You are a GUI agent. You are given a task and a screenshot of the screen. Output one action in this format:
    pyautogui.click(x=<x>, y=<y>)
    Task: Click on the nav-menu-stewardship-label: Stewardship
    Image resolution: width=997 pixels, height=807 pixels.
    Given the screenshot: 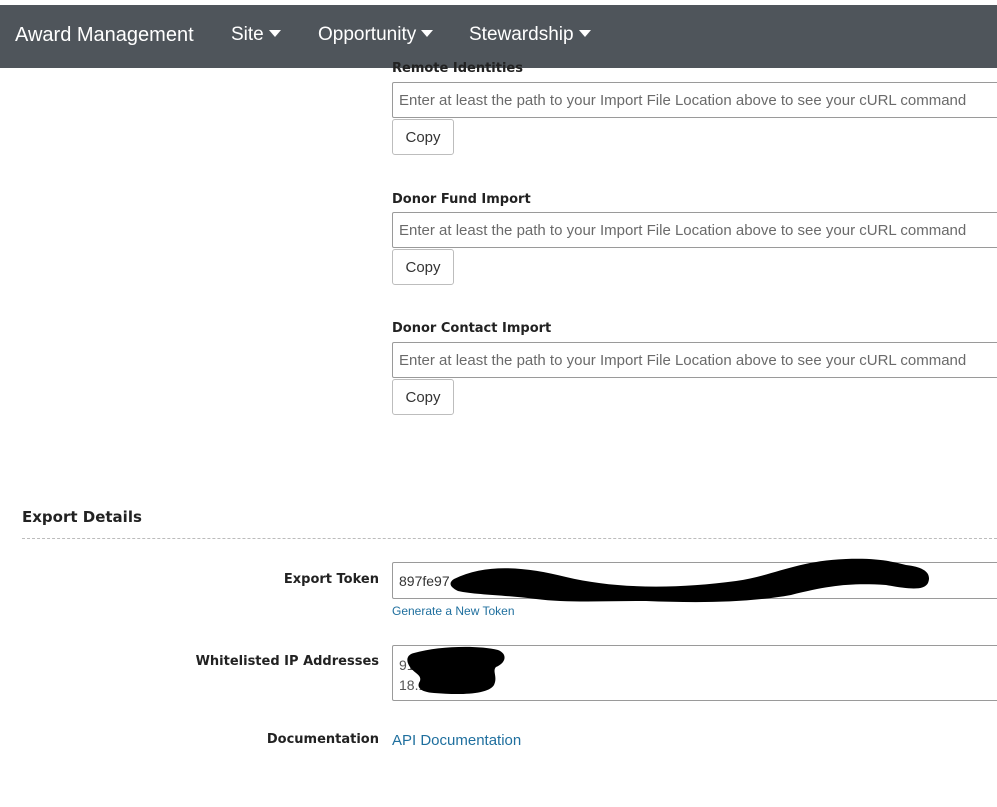 What is the action you would take?
    pyautogui.click(x=521, y=34)
    